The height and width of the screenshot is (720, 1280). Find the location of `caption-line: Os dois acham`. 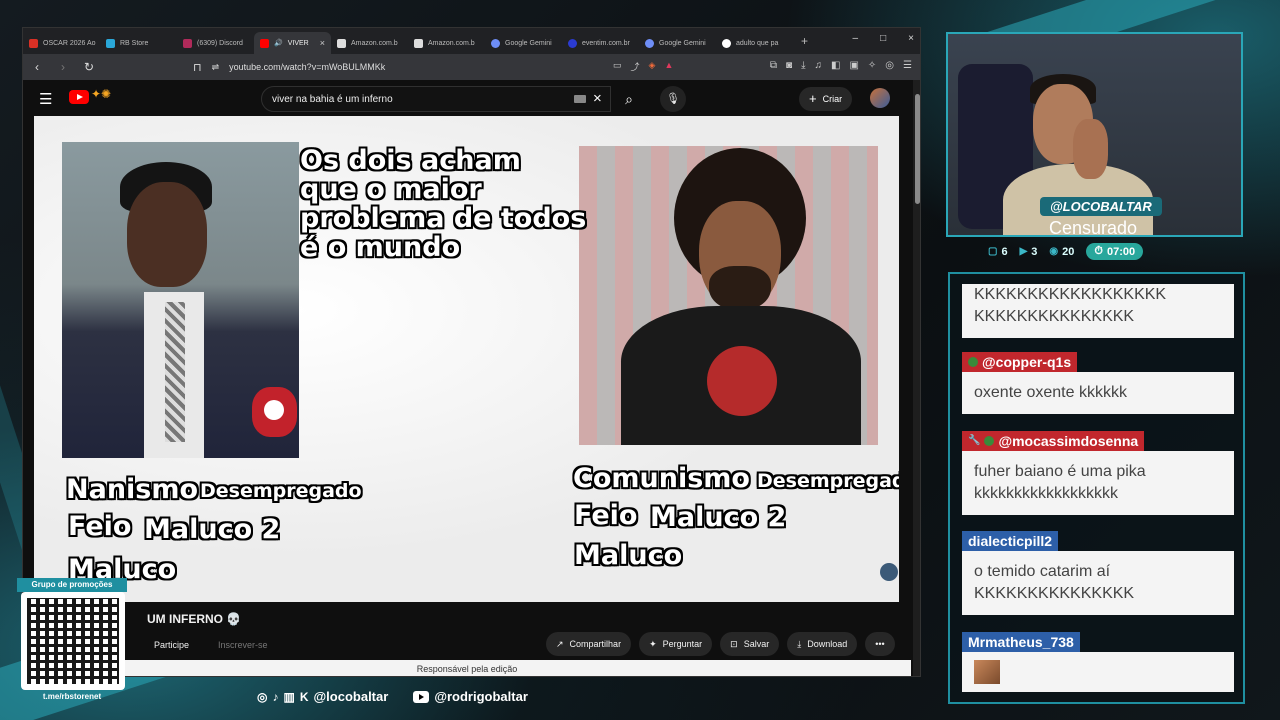

caption-line: Os dois acham is located at coordinates (410, 160).